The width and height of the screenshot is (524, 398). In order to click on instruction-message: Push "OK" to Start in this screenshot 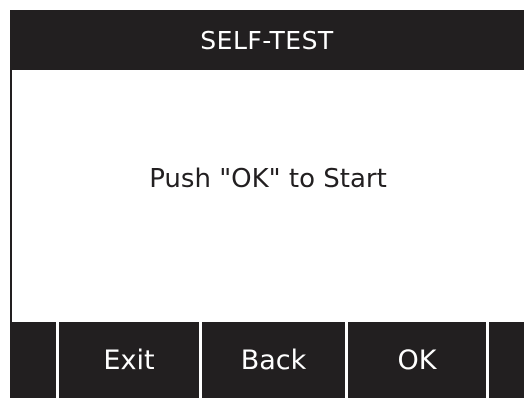, I will do `click(268, 179)`.